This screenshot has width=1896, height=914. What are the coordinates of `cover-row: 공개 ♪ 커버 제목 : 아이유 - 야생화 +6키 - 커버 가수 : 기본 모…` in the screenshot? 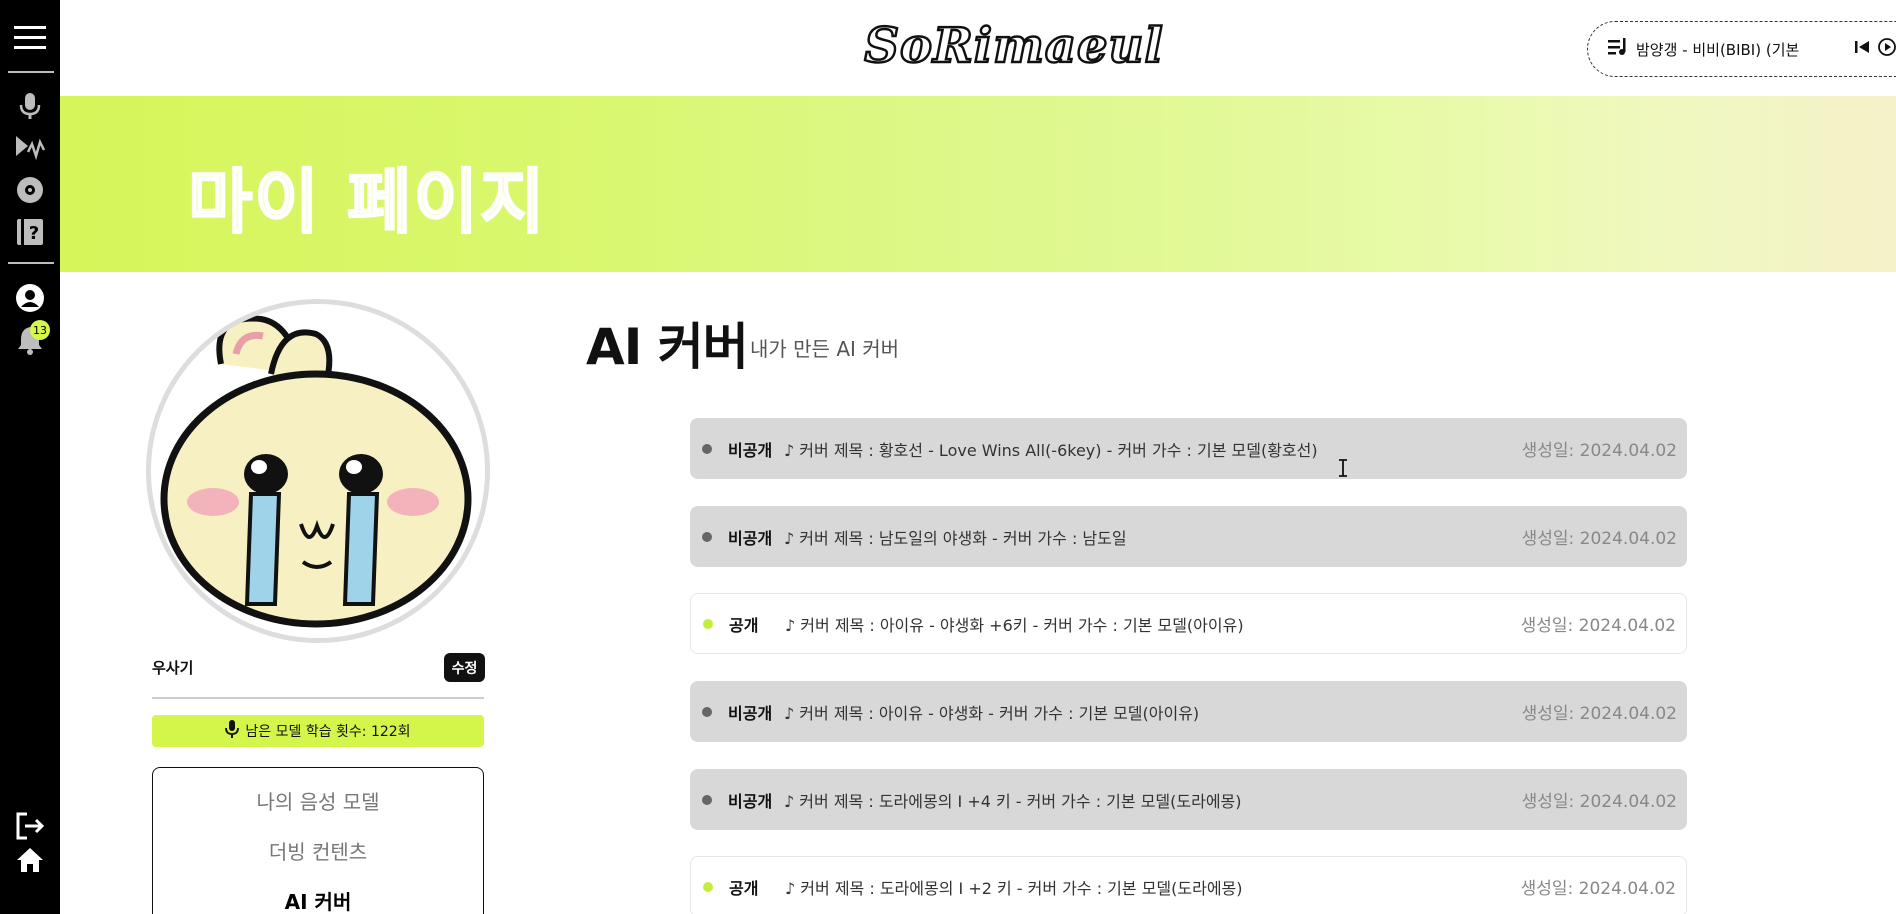 It's located at (1188, 623).